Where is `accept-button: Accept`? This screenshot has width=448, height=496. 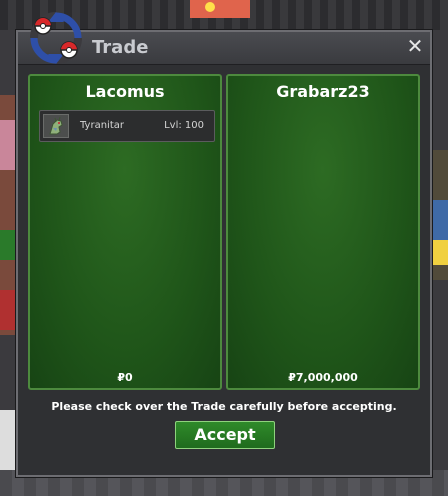
accept-button: Accept is located at coordinates (225, 435).